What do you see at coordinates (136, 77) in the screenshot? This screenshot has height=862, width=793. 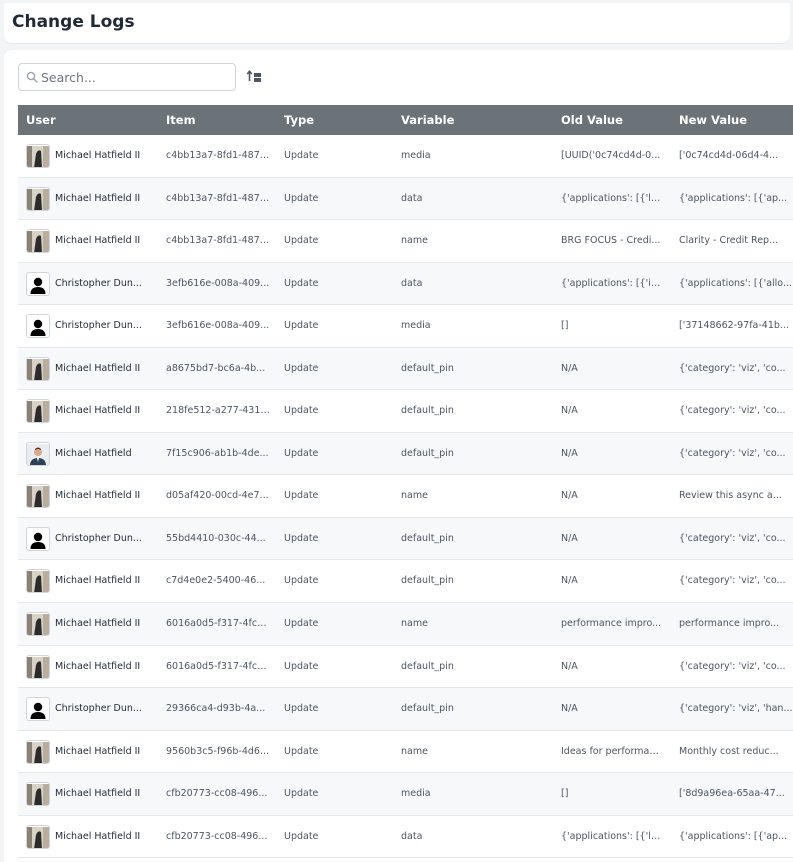 I see `search-input` at bounding box center [136, 77].